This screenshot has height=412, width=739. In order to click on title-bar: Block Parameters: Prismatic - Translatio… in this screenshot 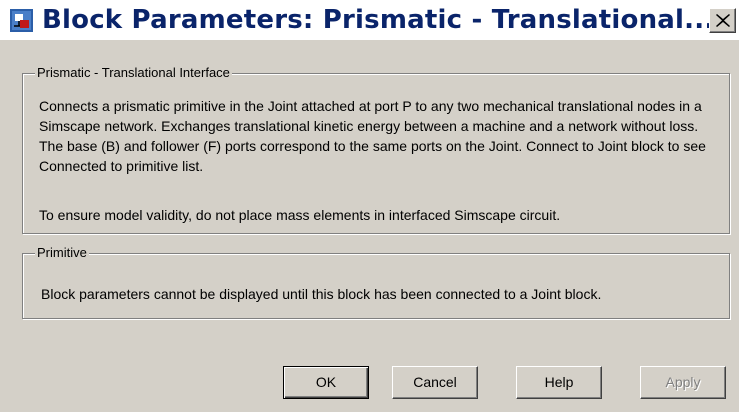, I will do `click(369, 20)`.